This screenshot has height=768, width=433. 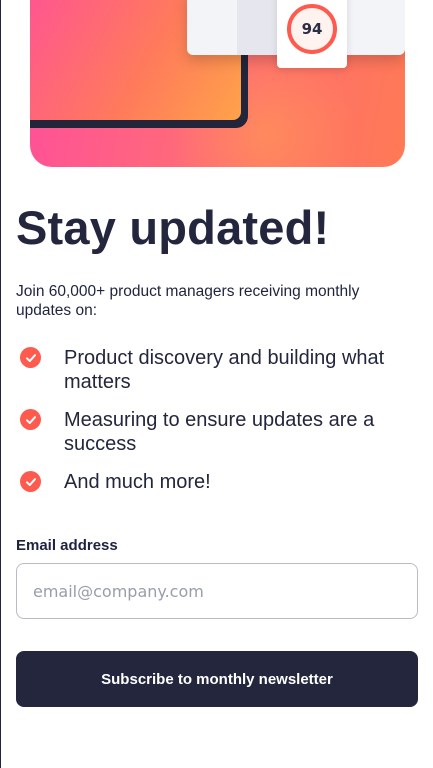 What do you see at coordinates (257, 27) in the screenshot?
I see `card-shade` at bounding box center [257, 27].